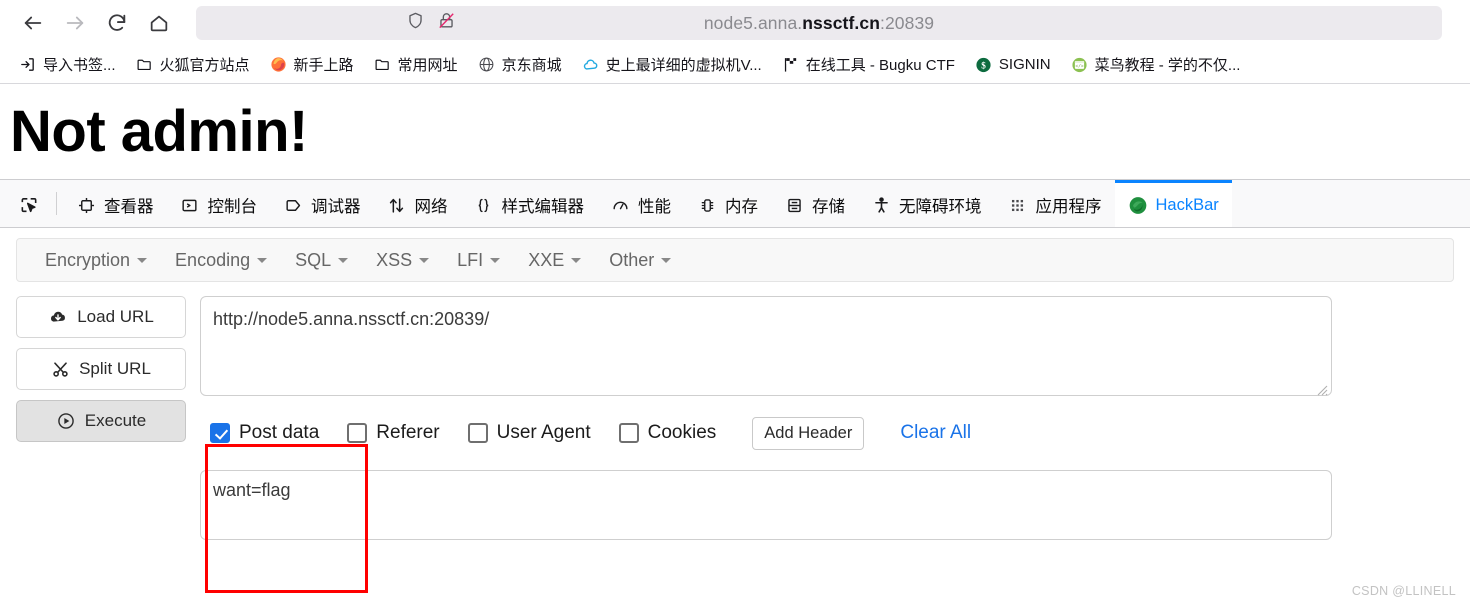 This screenshot has height=604, width=1470. I want to click on tab-label: 存储, so click(828, 207).